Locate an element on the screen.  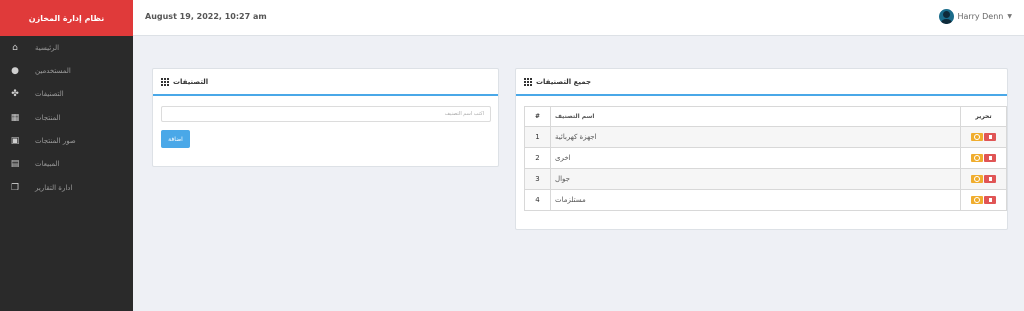
panel-title: جميع التصنيفات is located at coordinates (564, 81).